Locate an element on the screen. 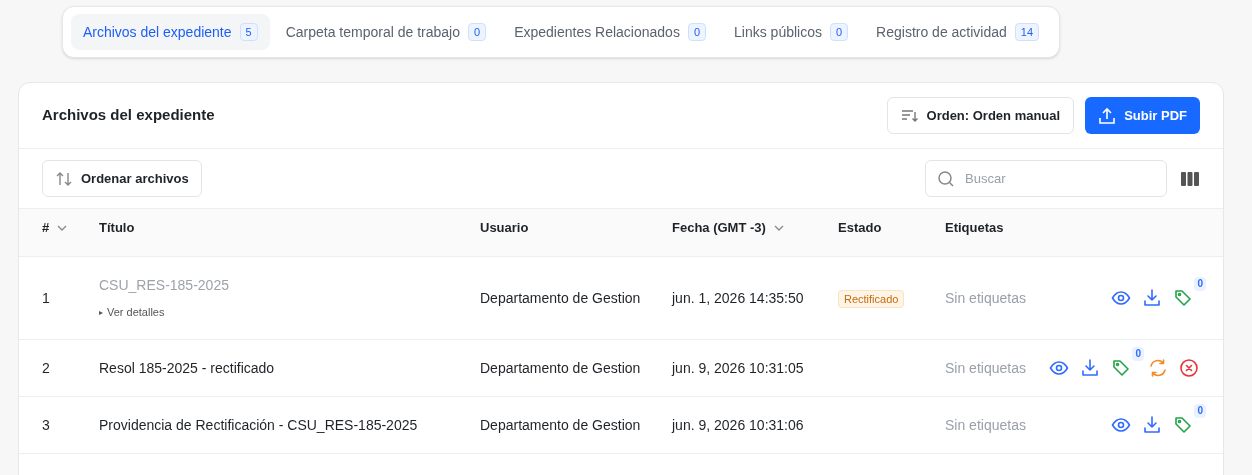 Image resolution: width=1252 pixels, height=475 pixels. row-number: 2 is located at coordinates (46, 368).